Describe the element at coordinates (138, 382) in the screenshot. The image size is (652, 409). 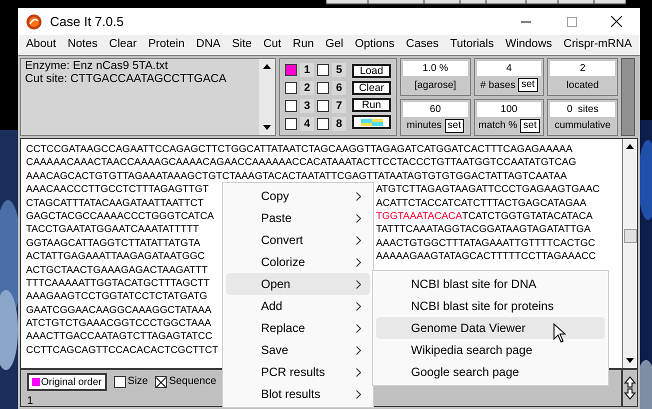
I see `checkbox-label: Size` at that location.